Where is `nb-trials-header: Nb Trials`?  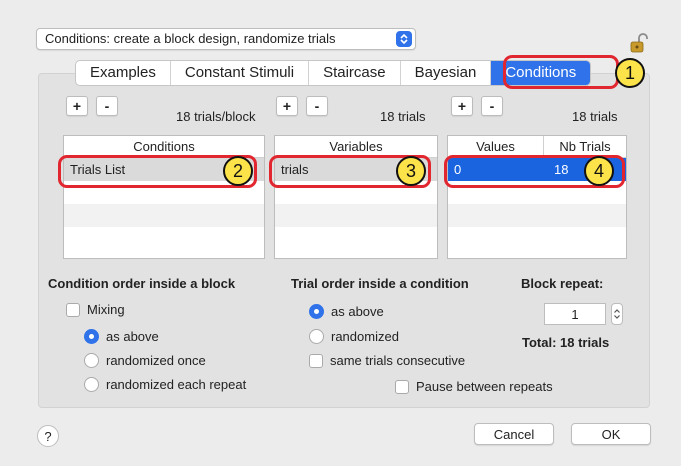 nb-trials-header: Nb Trials is located at coordinates (585, 146).